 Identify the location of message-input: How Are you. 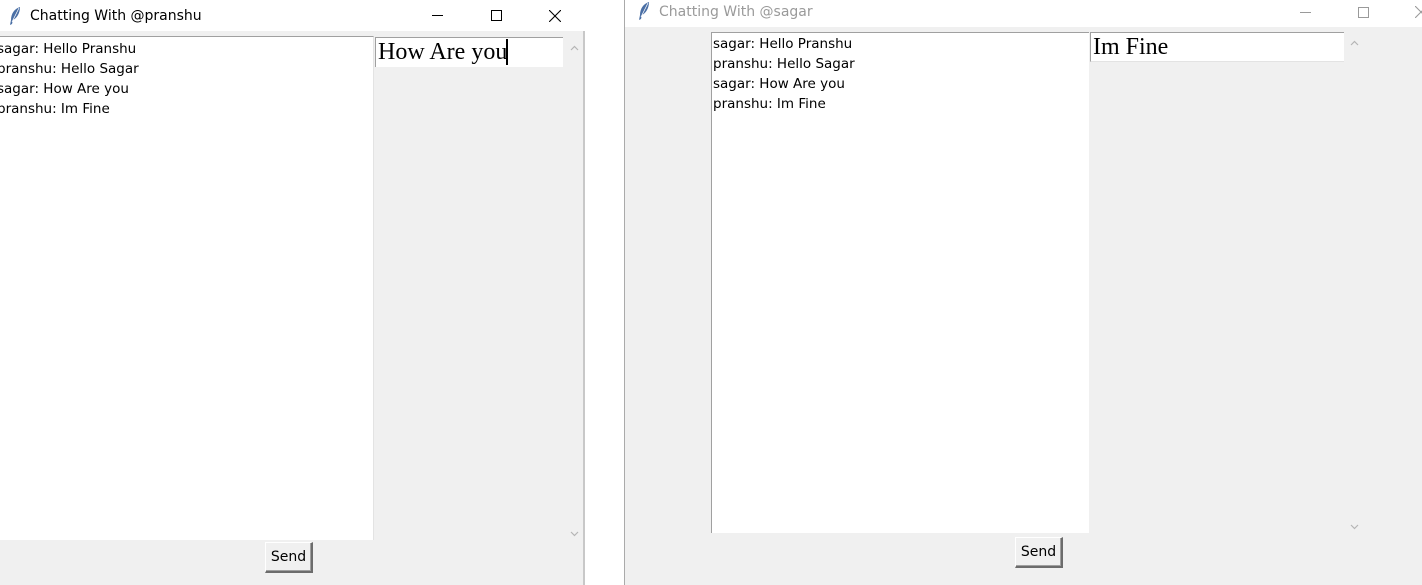
(469, 52).